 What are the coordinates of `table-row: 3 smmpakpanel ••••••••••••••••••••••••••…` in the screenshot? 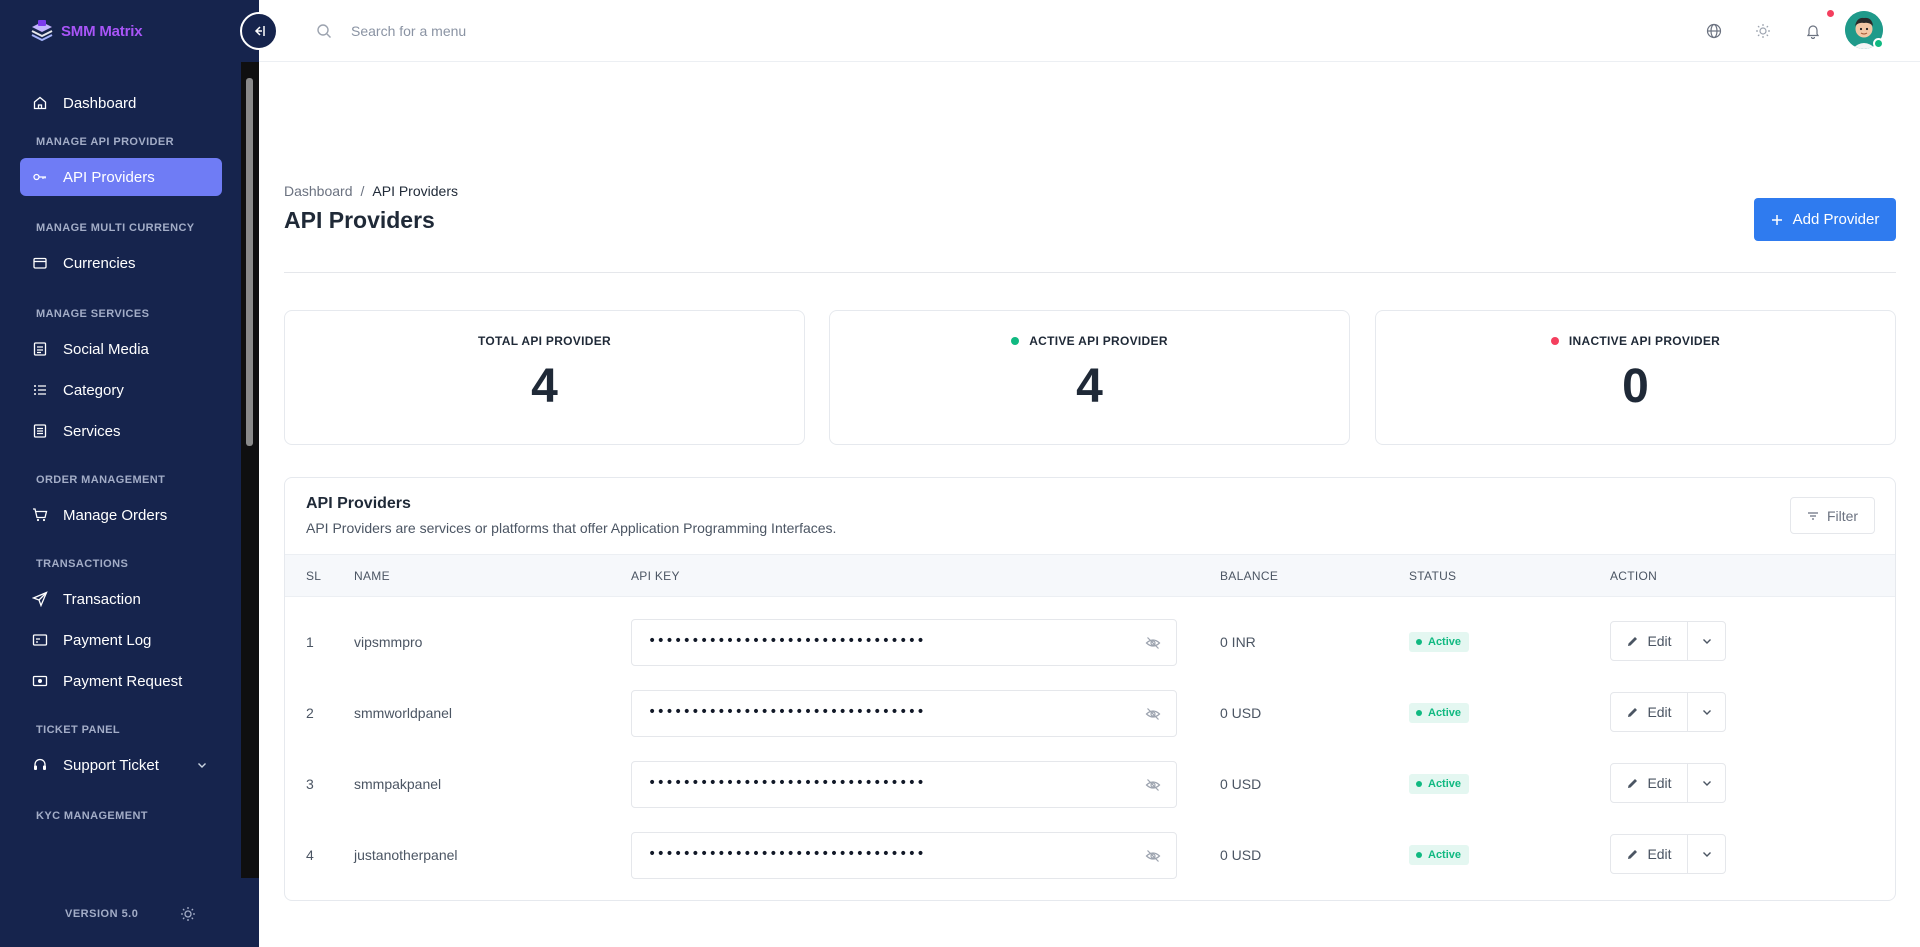 It's located at (1090, 774).